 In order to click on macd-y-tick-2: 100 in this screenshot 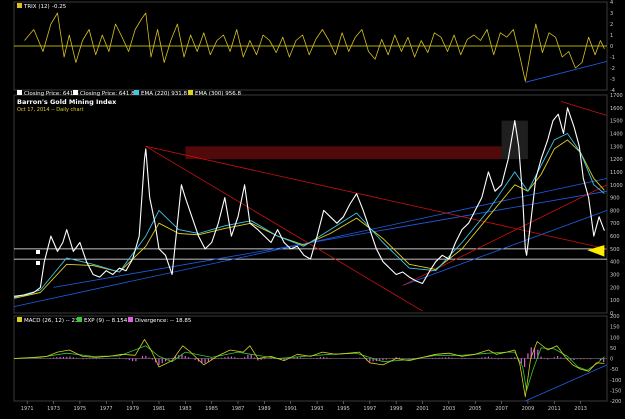, I will do `click(615, 338)`.